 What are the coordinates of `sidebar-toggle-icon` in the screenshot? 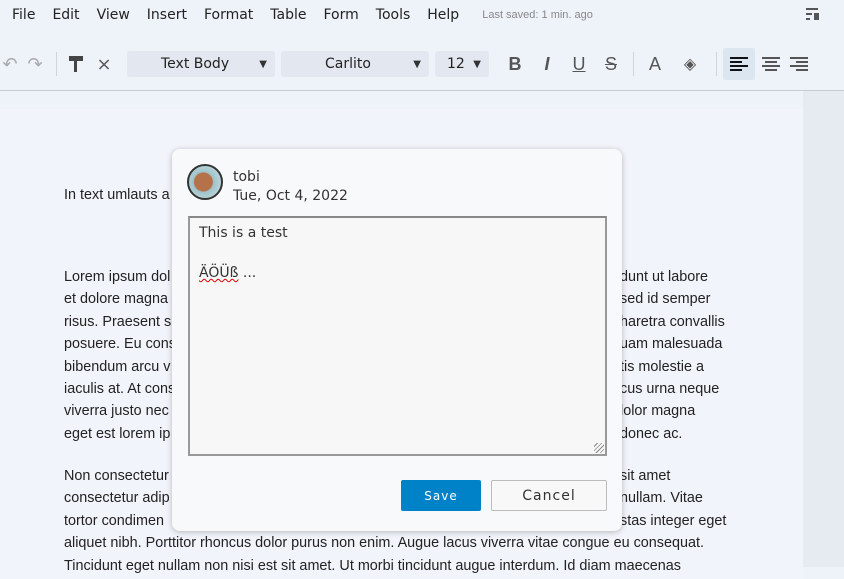 It's located at (813, 14).